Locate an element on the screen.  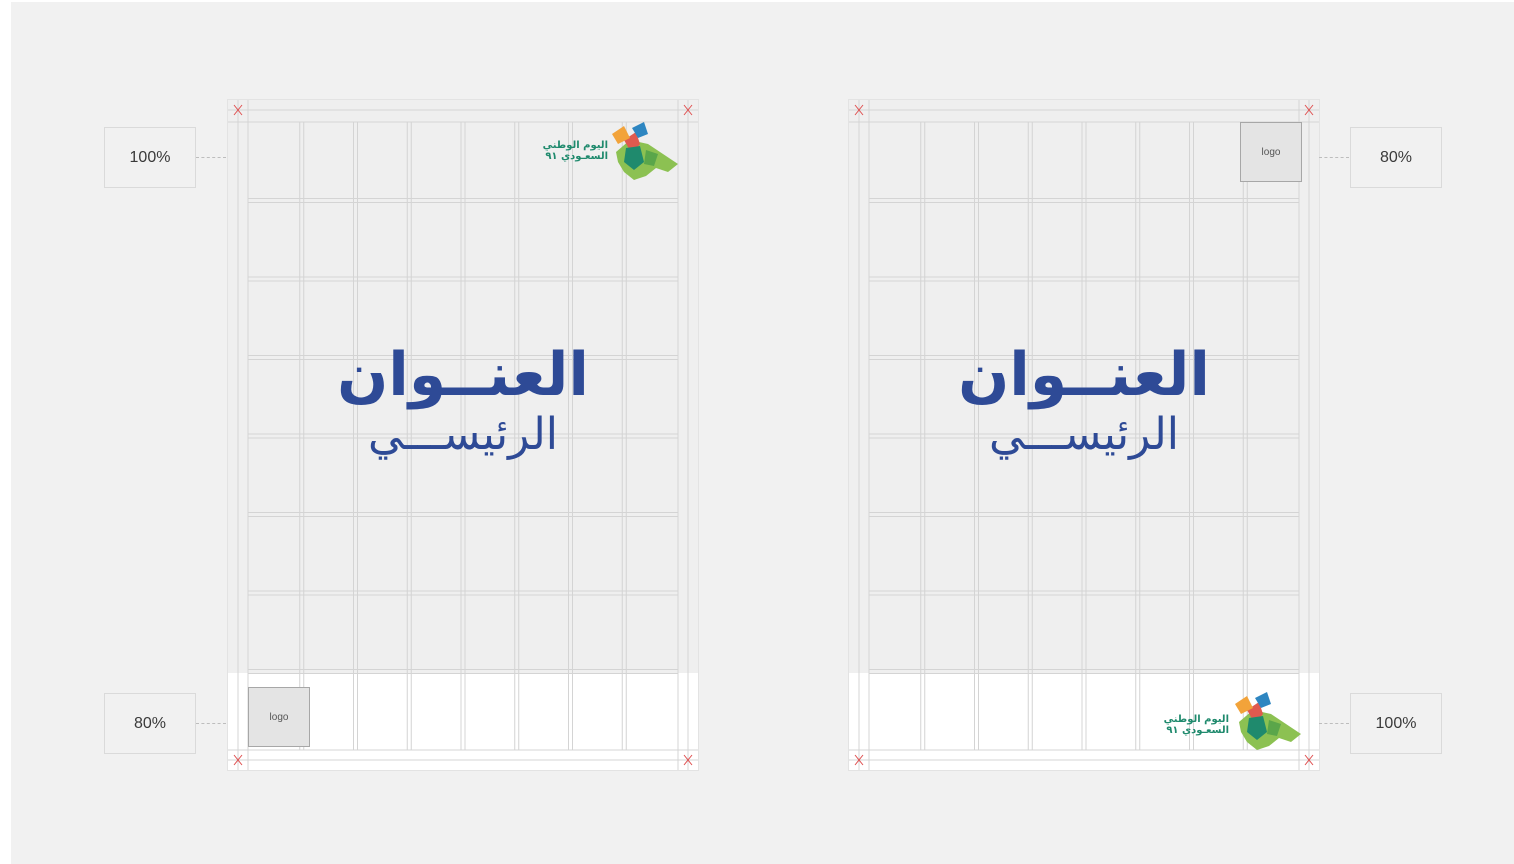
scale-label-right-bottom: 100% is located at coordinates (1396, 723).